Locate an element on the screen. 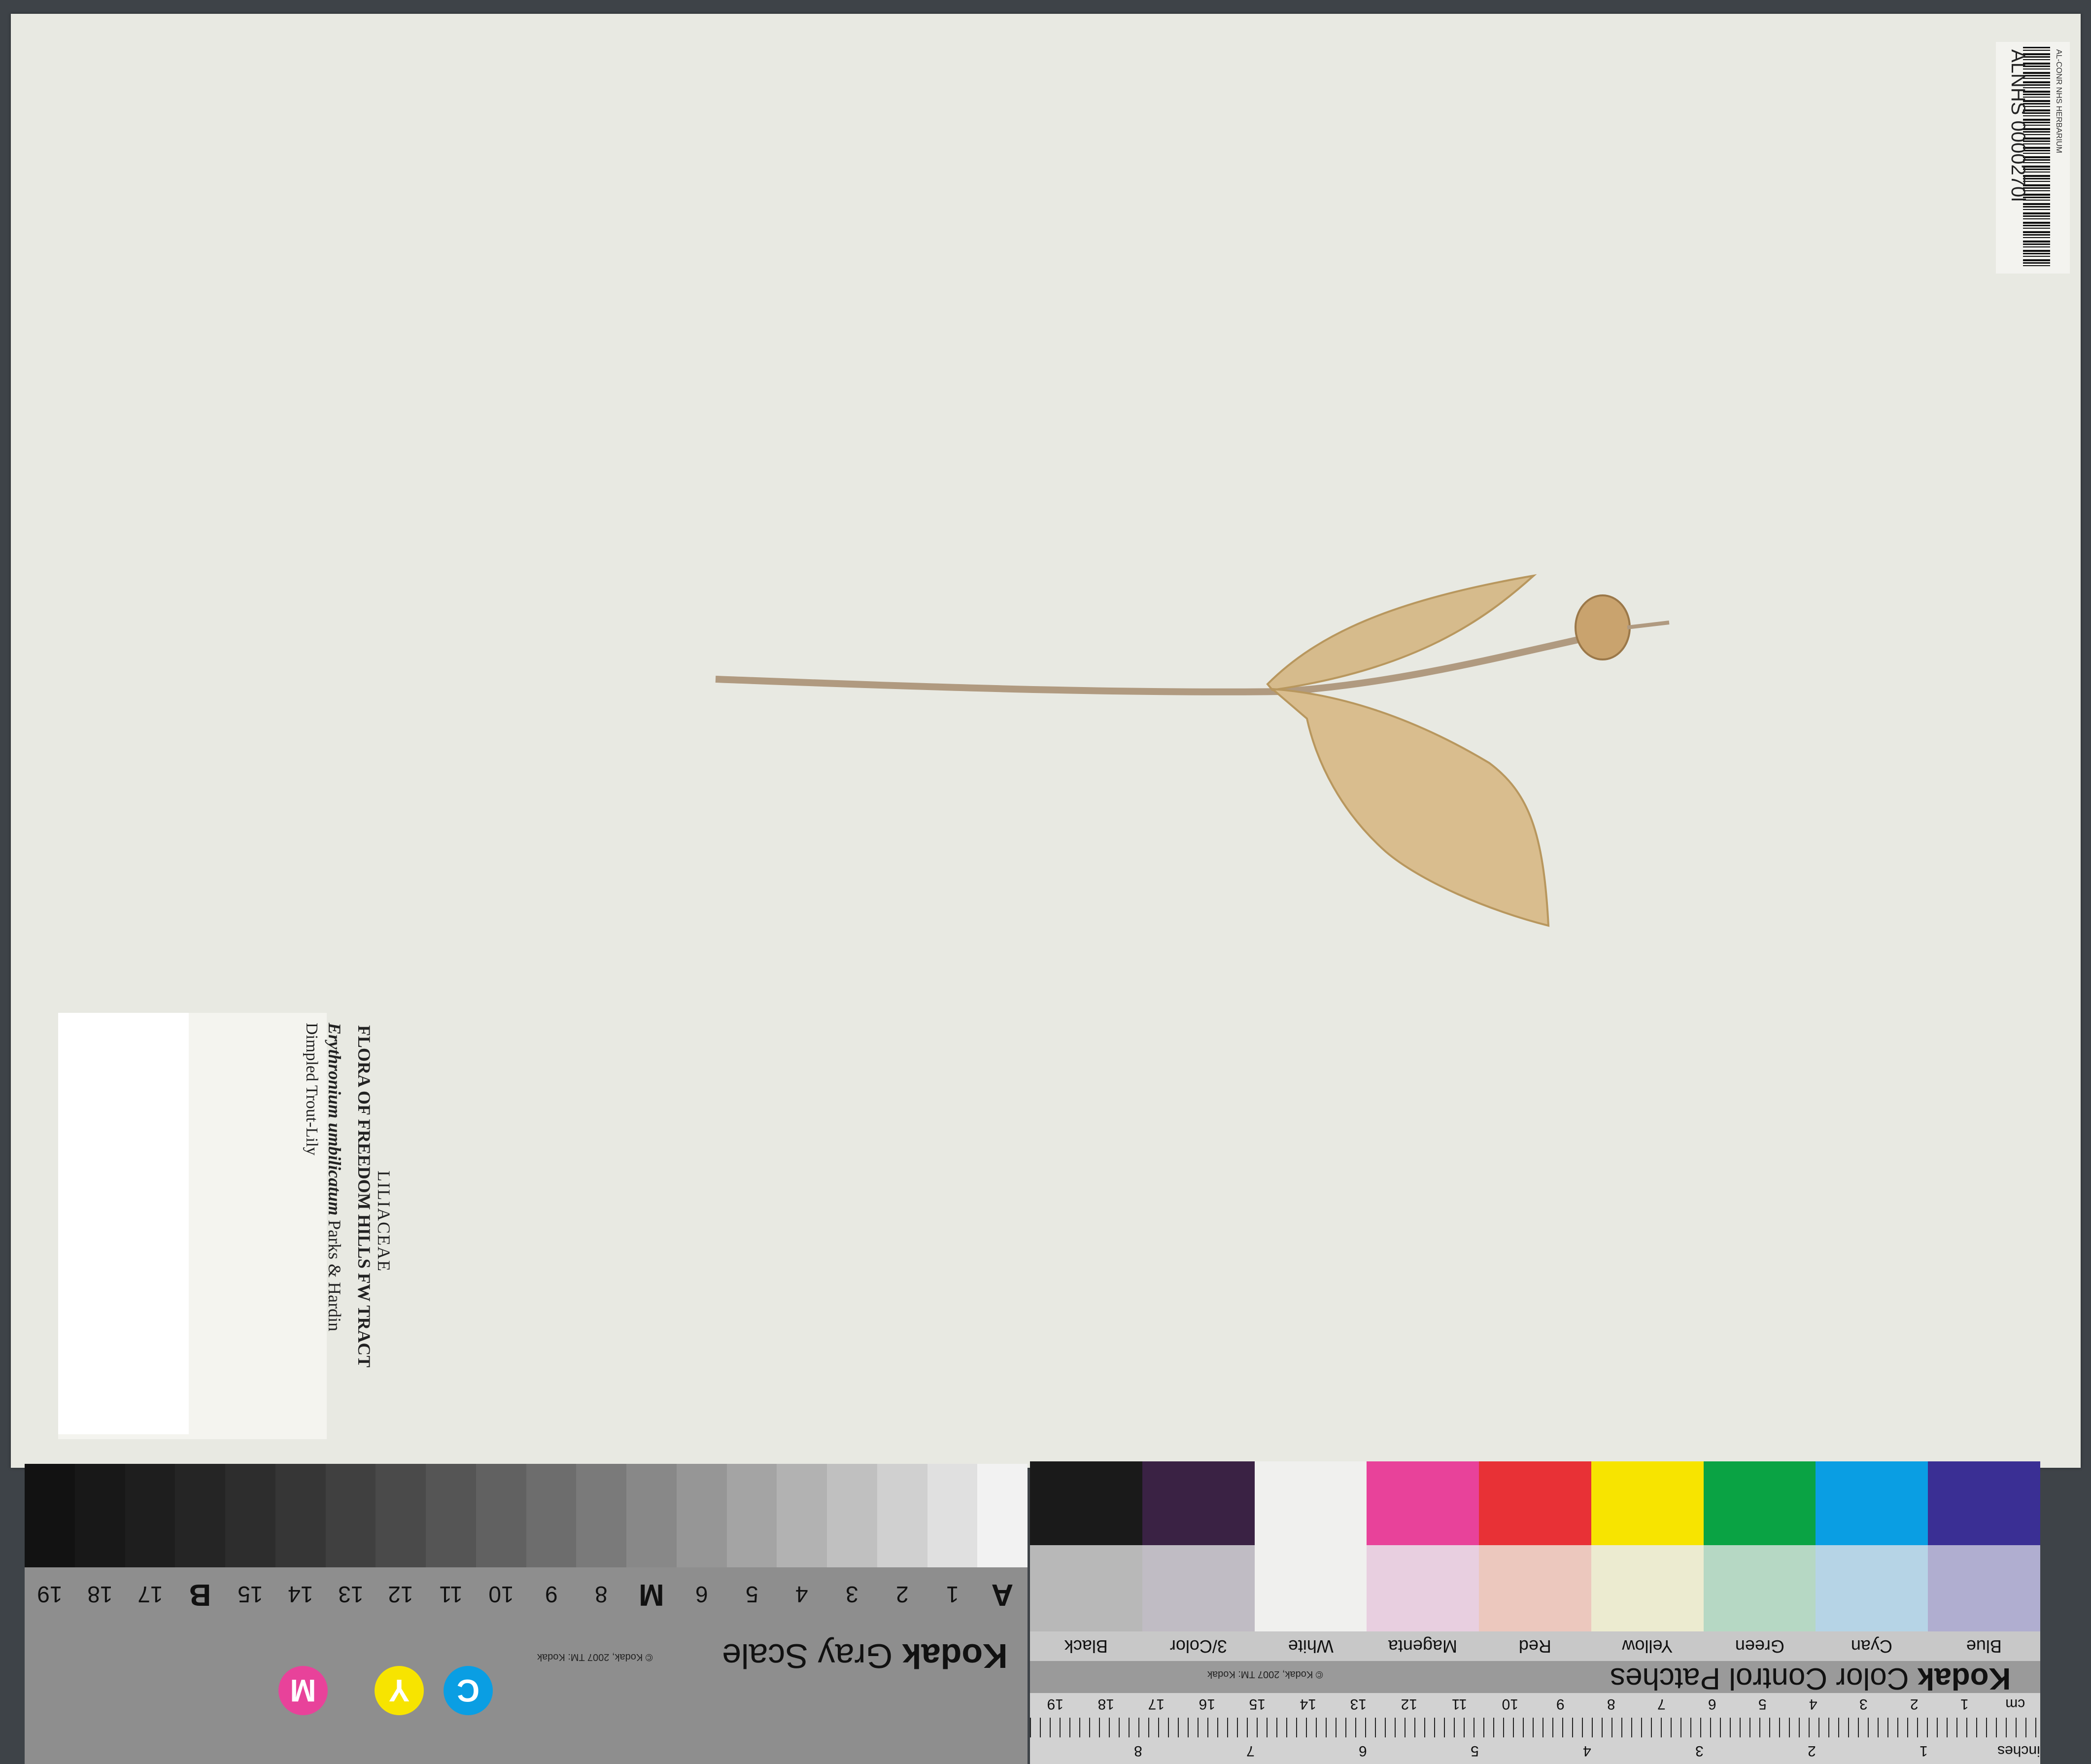 This screenshot has height=1764, width=2091. scientific-name: Erythronium umbilicatum is located at coordinates (334, 1119).